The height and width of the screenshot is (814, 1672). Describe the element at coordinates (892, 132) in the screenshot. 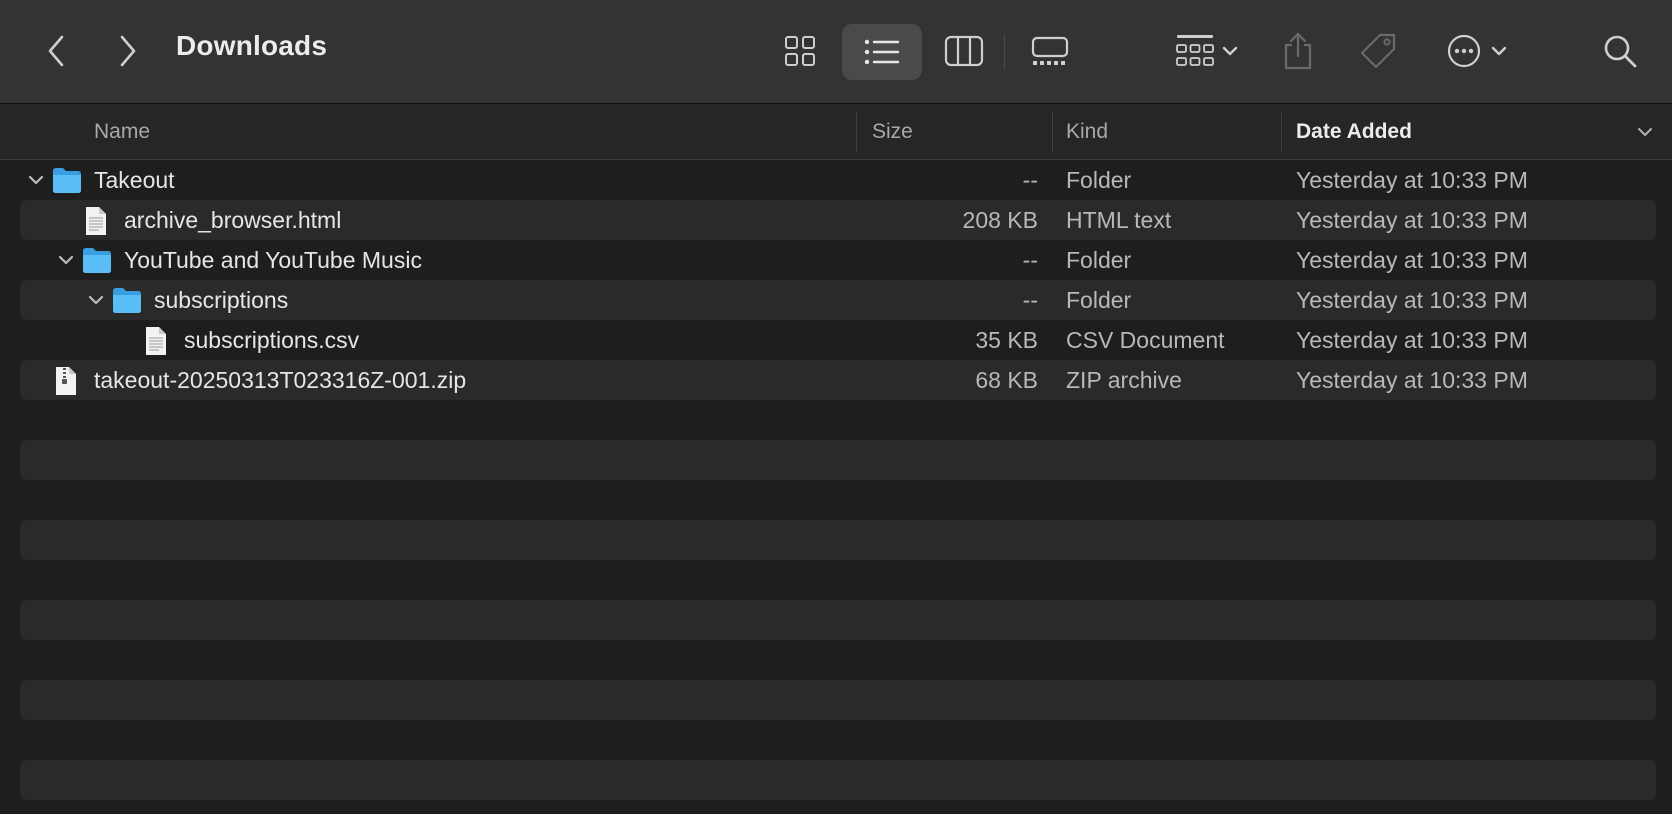

I see `column-size: Size` at that location.